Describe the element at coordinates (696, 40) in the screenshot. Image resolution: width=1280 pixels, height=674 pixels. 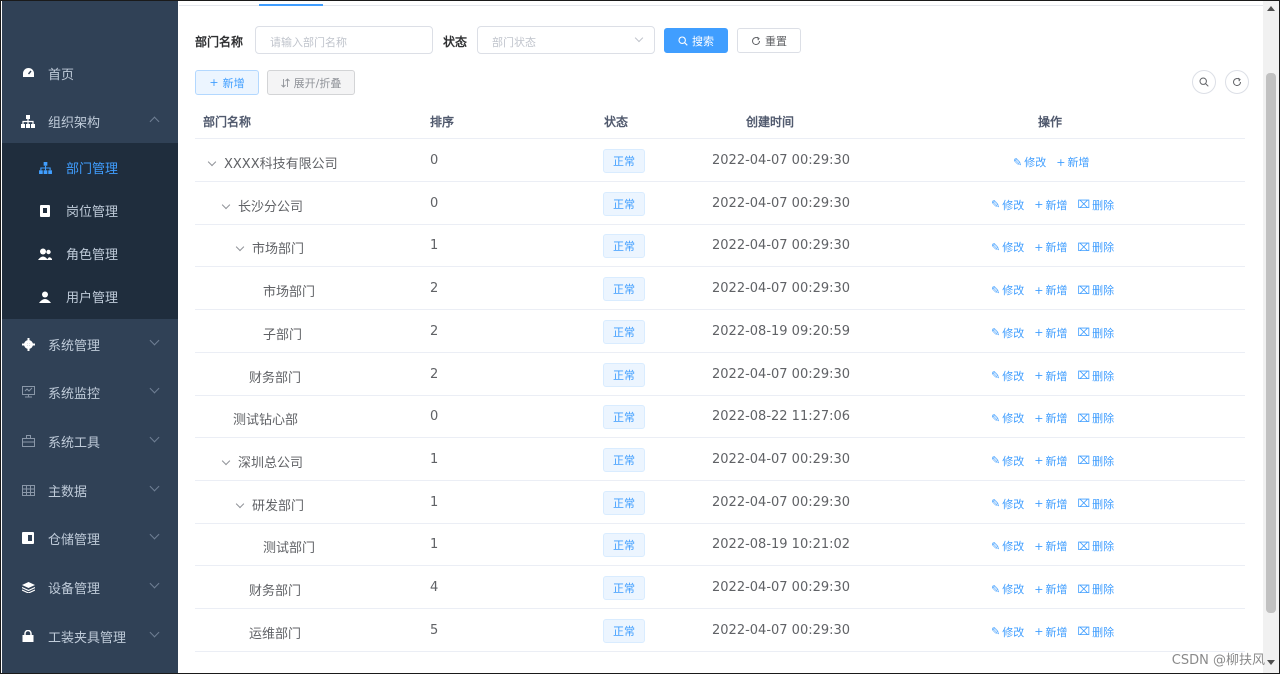
I see `search-button: 搜索` at that location.